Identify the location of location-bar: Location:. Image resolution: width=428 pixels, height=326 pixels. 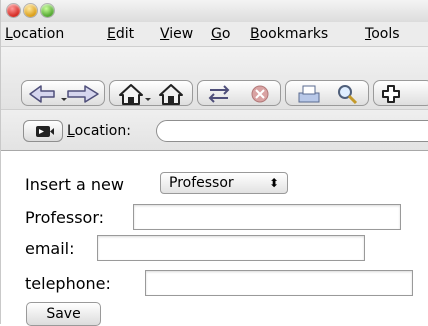
(214, 130).